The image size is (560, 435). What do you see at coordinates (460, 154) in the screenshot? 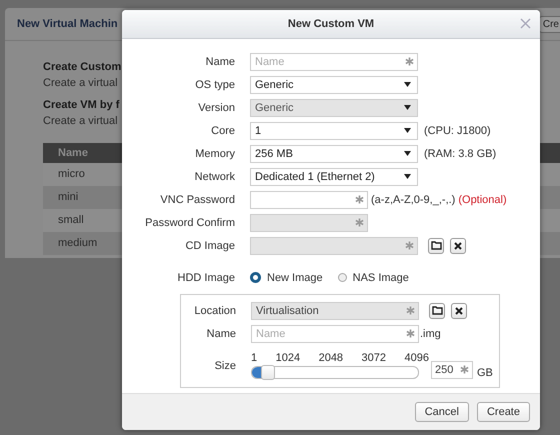
I see `field-hint: (RAM: 3.8 GB)` at bounding box center [460, 154].